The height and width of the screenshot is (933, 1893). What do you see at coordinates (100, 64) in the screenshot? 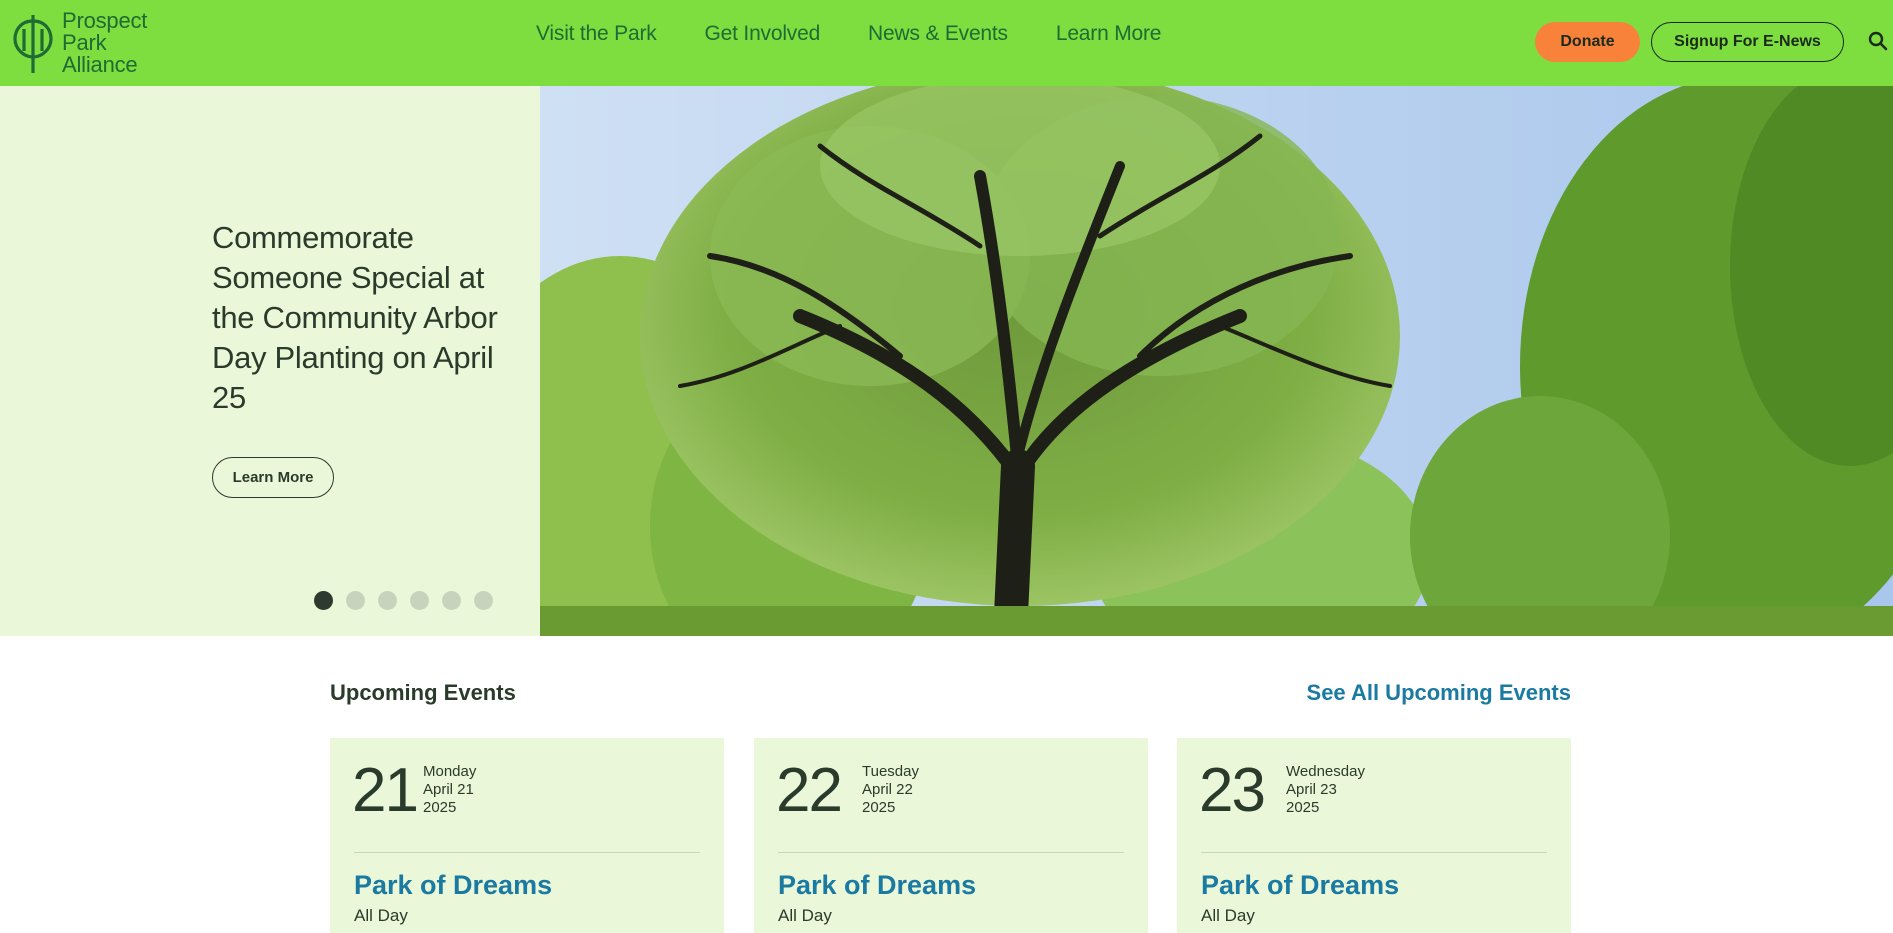
I see `logo-line-3: Alliance` at bounding box center [100, 64].